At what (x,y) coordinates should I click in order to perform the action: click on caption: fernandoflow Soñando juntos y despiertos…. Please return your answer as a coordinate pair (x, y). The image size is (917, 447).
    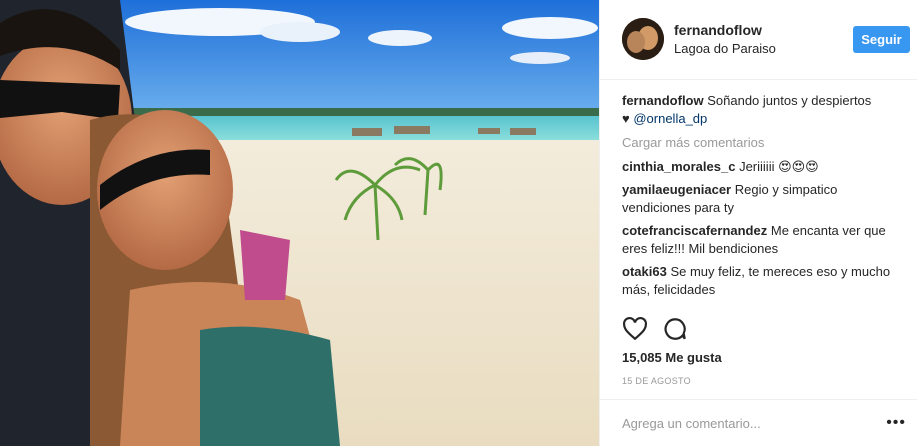
    Looking at the image, I should click on (763, 110).